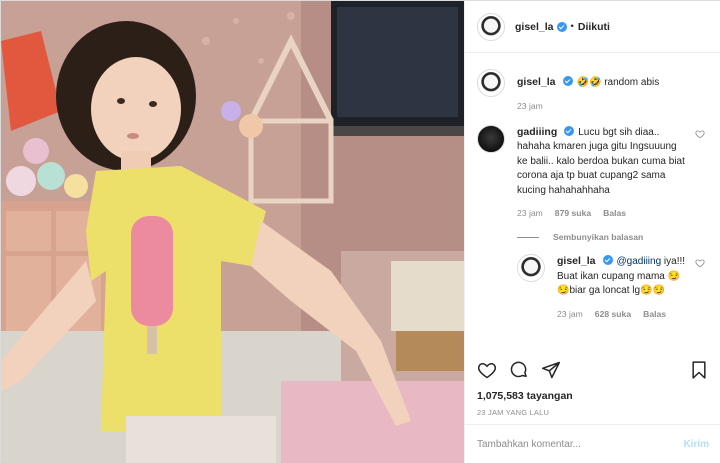  Describe the element at coordinates (602, 213) in the screenshot. I see `comment-meta: 23 jam 879 suka Balas` at that location.